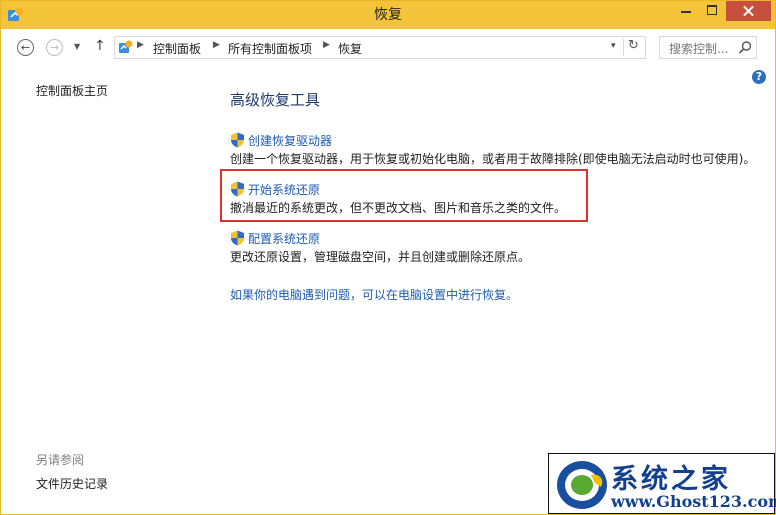 This screenshot has width=776, height=515. Describe the element at coordinates (671, 479) in the screenshot. I see `watermark-title: 系统之家` at that location.